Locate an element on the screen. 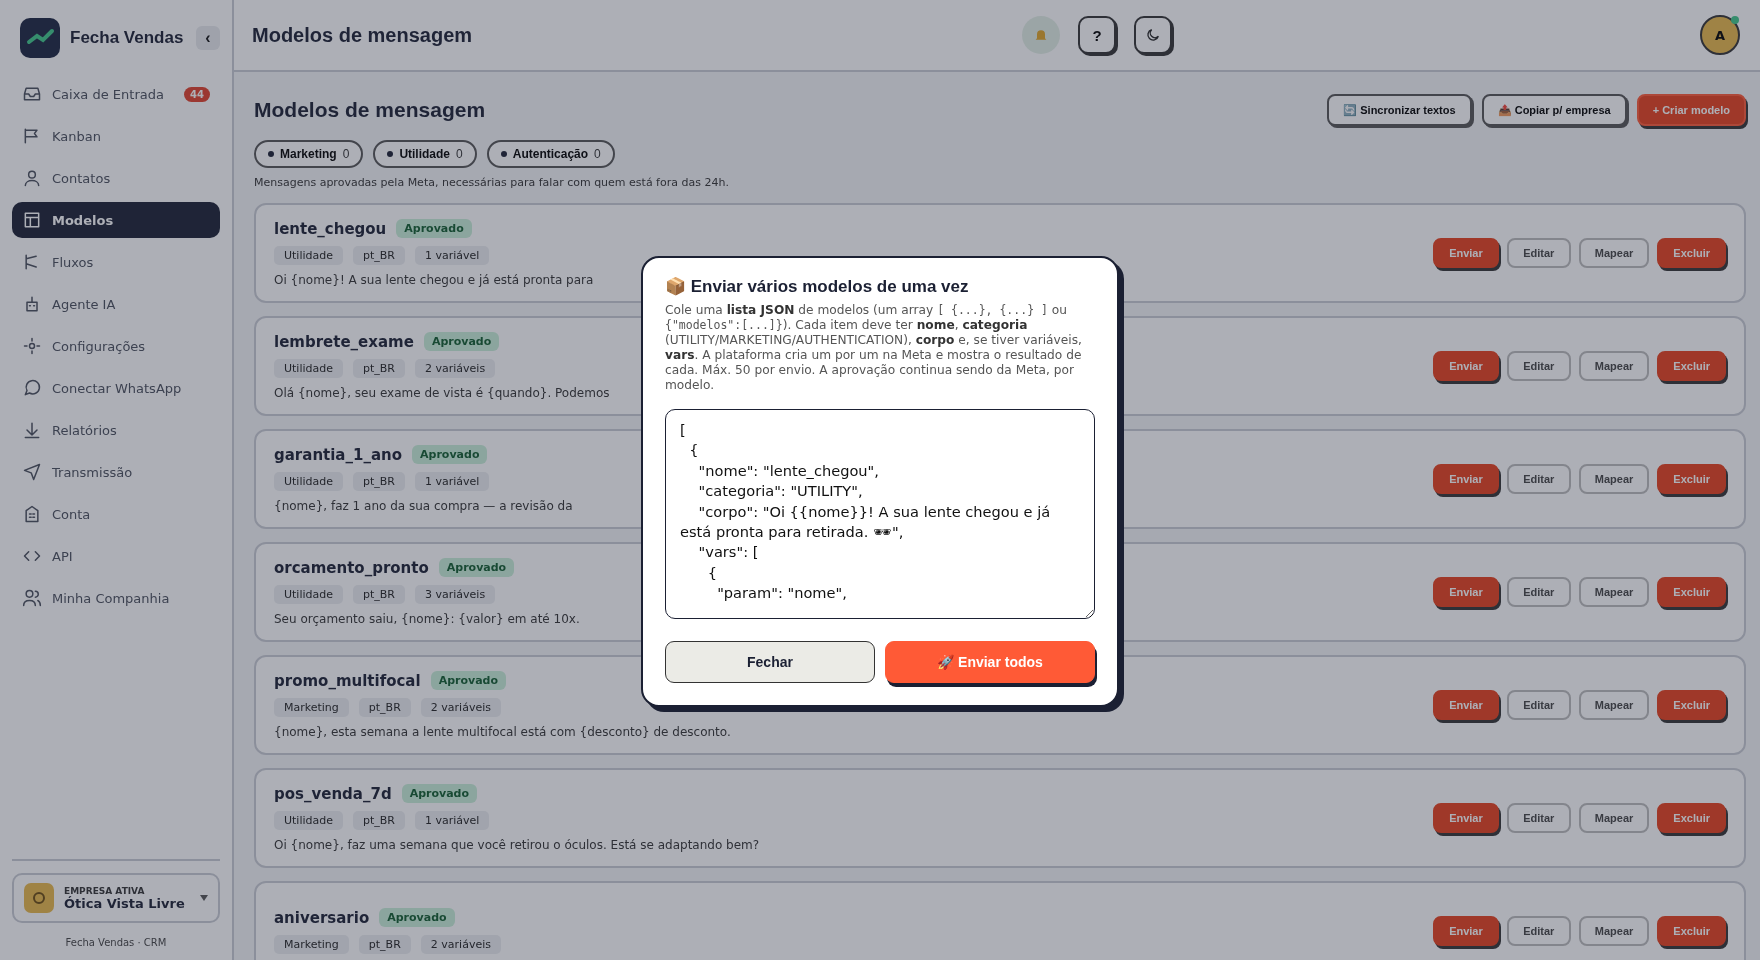 Image resolution: width=1760 pixels, height=960 pixels. action-button: + Criar modelo is located at coordinates (1691, 110).